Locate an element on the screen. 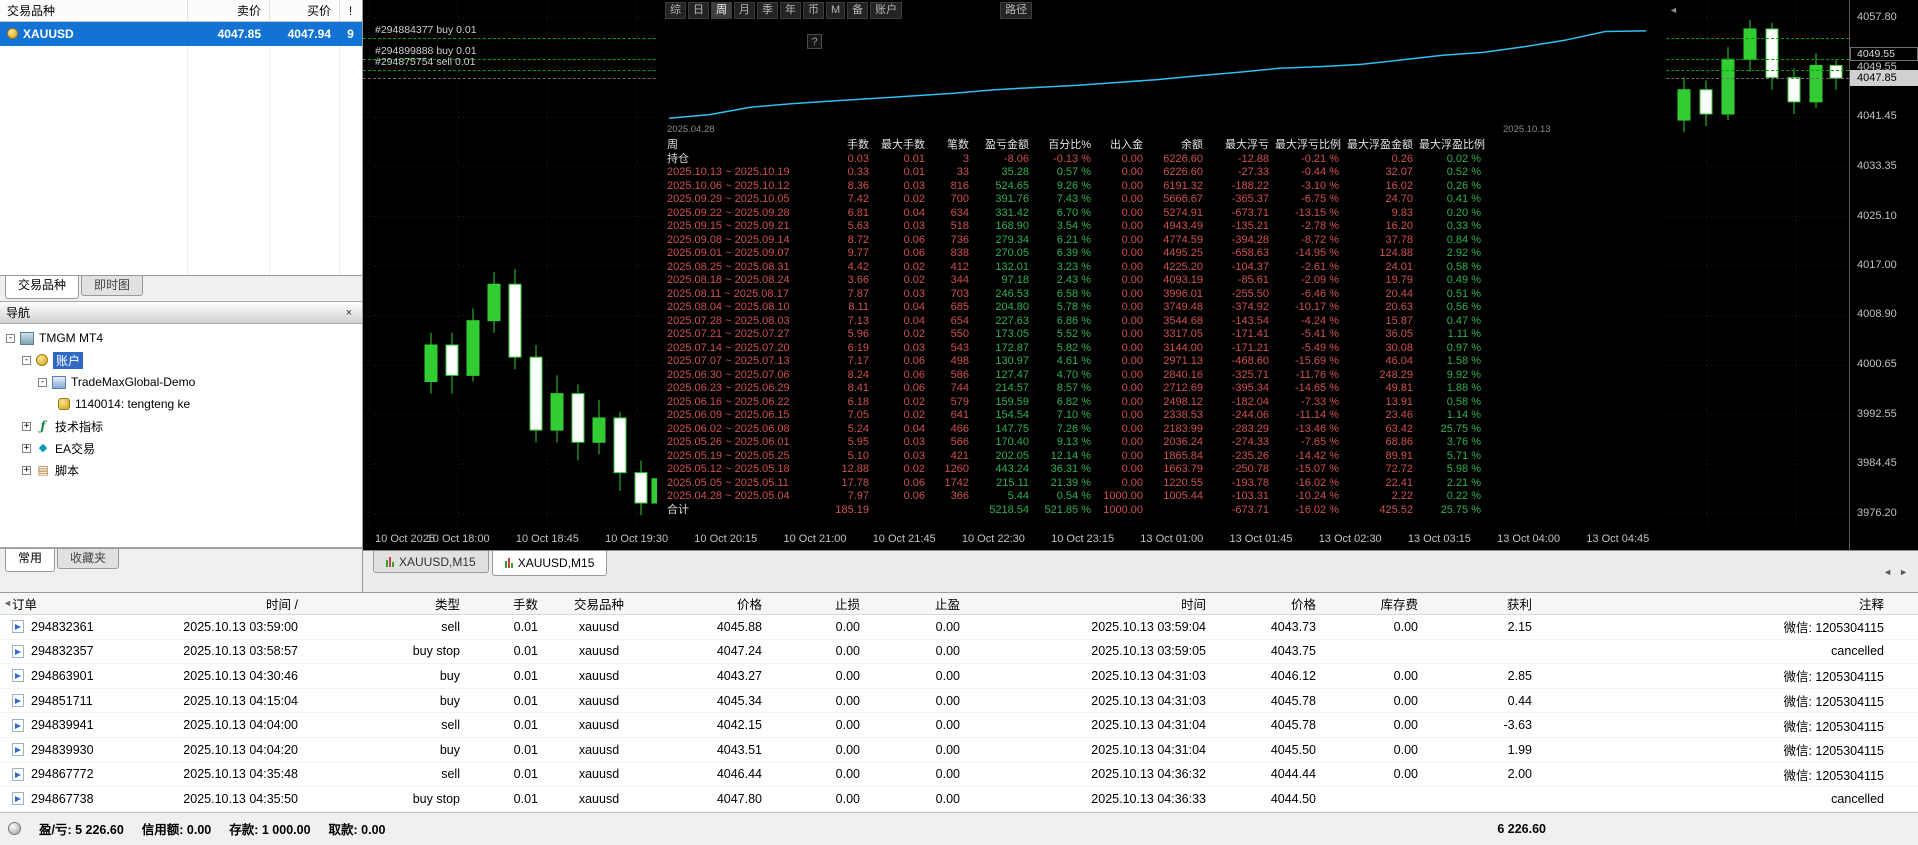 Image resolution: width=1918 pixels, height=845 pixels. nav-item-label: 1140014: tengteng ke is located at coordinates (133, 404).